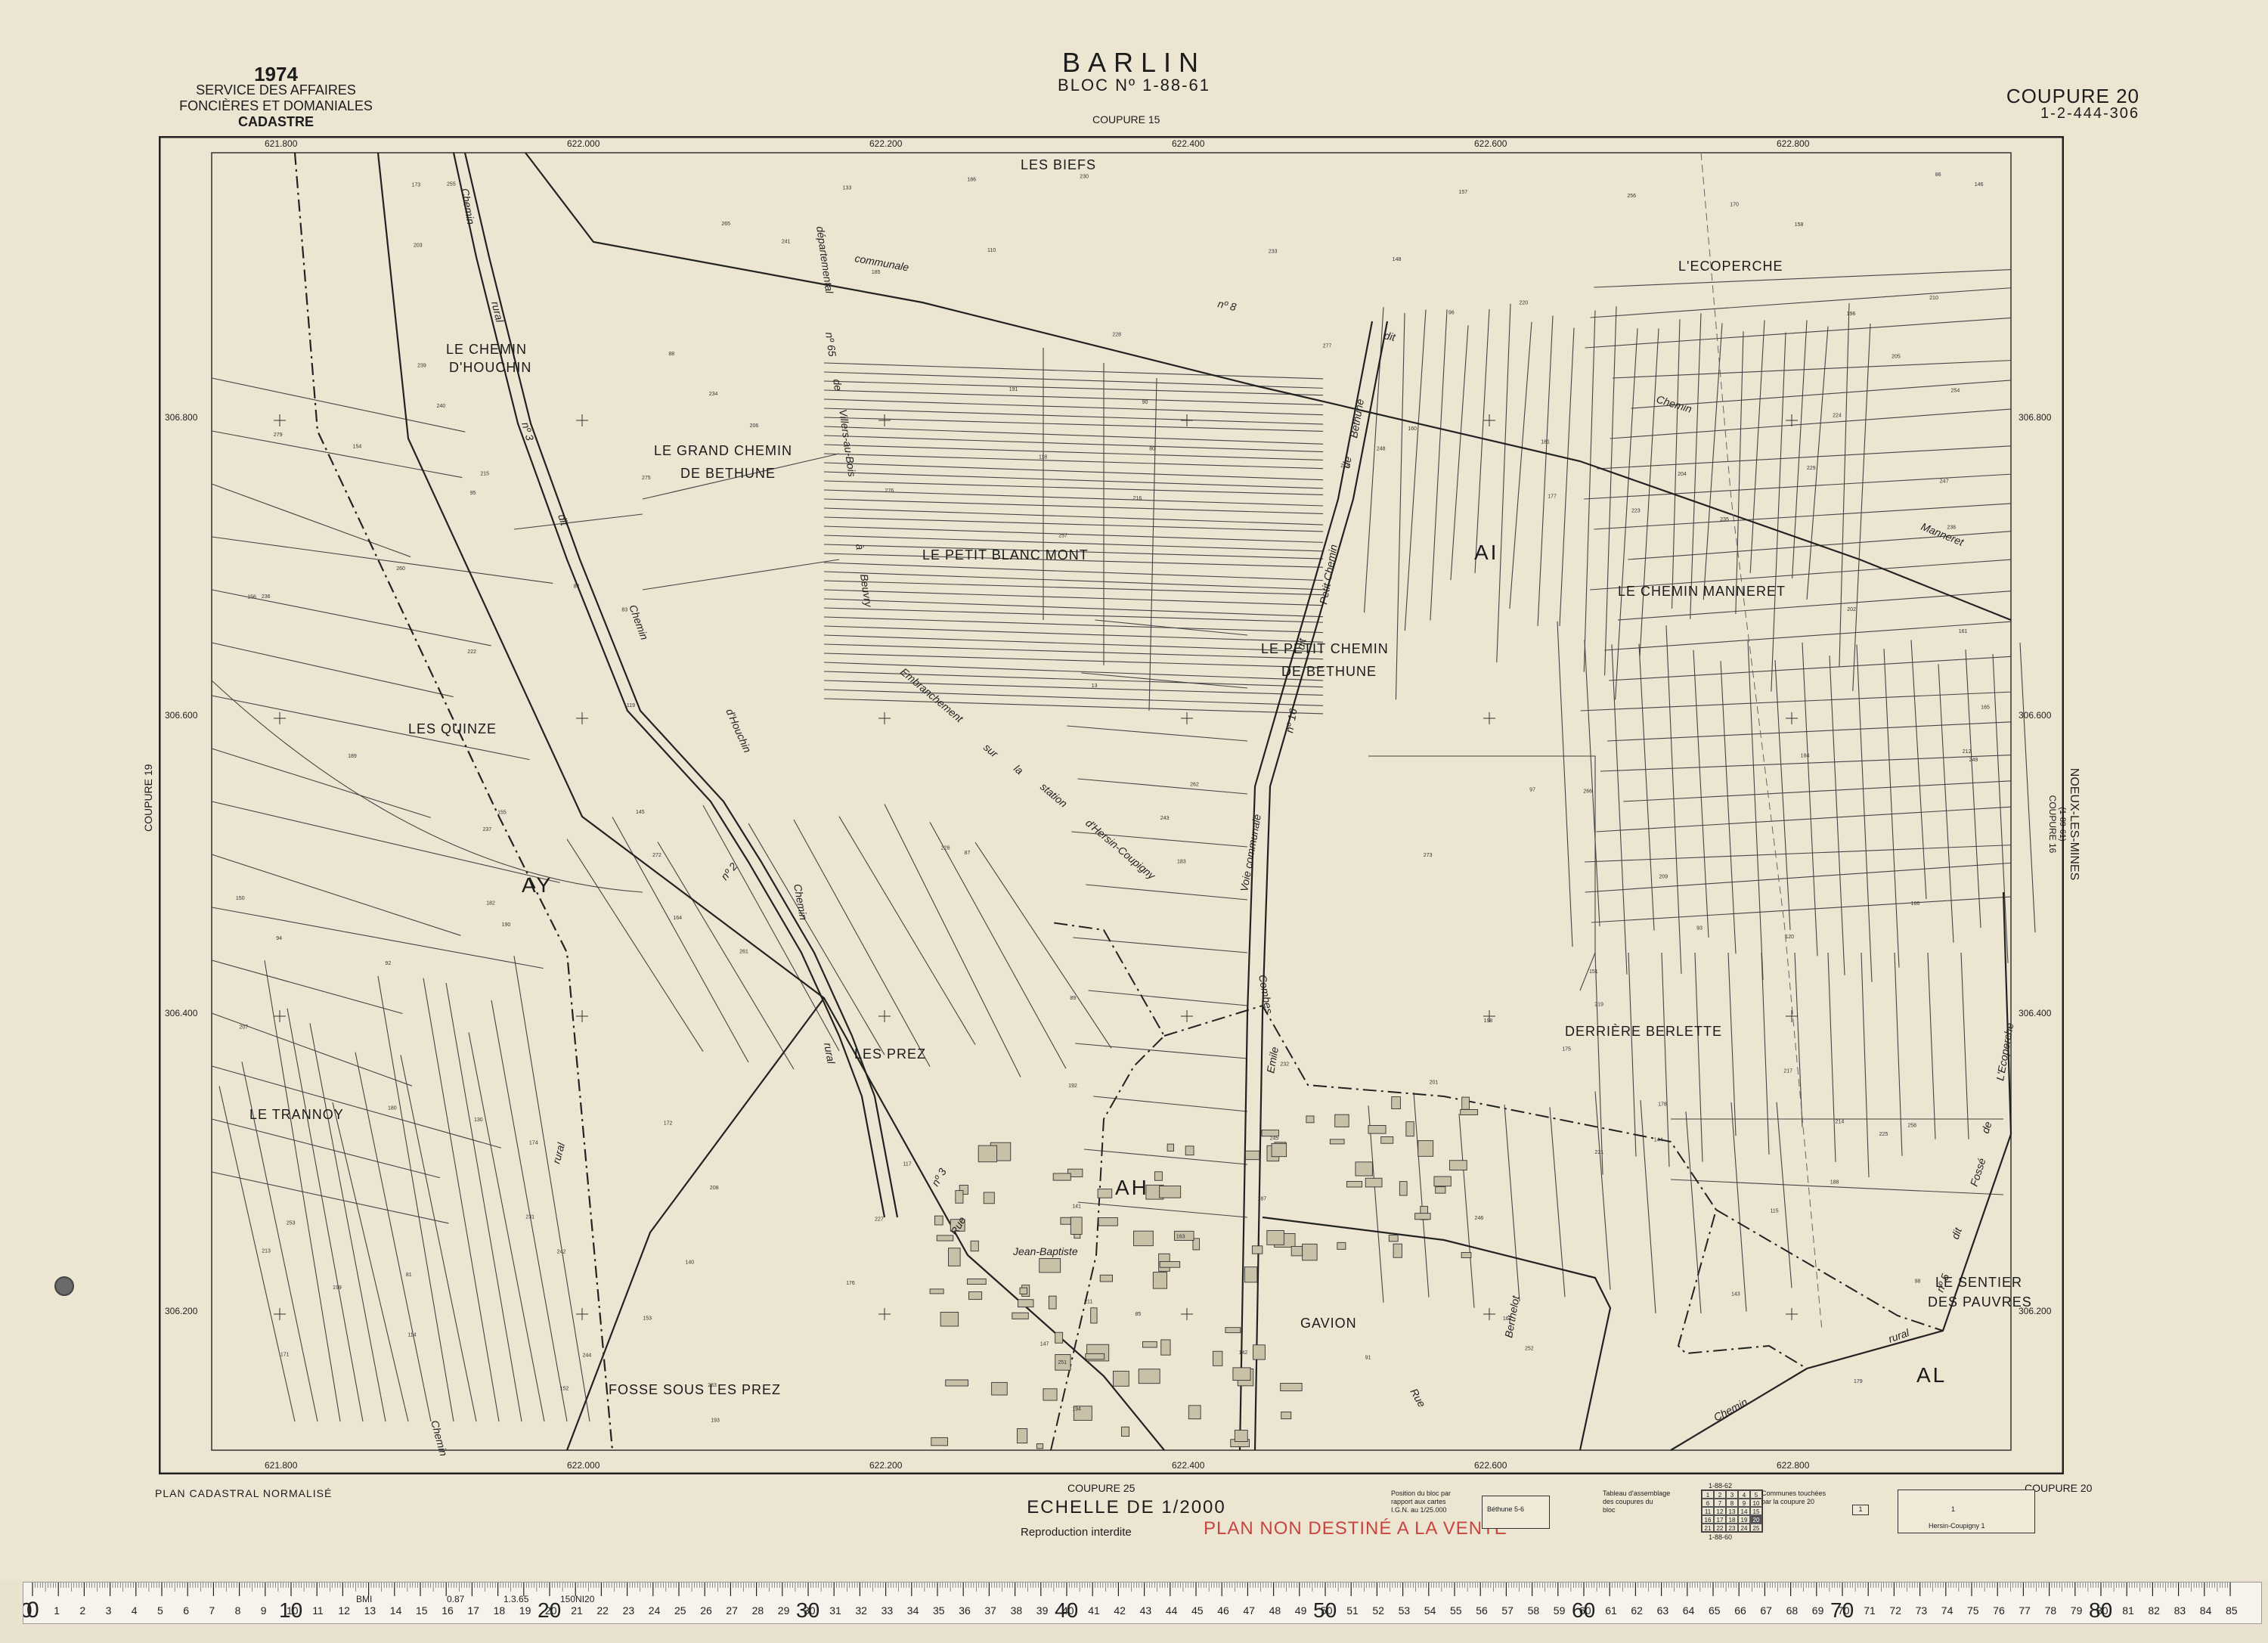 This screenshot has width=2268, height=1643. What do you see at coordinates (1076, 1409) in the screenshot?
I see `parcel-number: 194` at bounding box center [1076, 1409].